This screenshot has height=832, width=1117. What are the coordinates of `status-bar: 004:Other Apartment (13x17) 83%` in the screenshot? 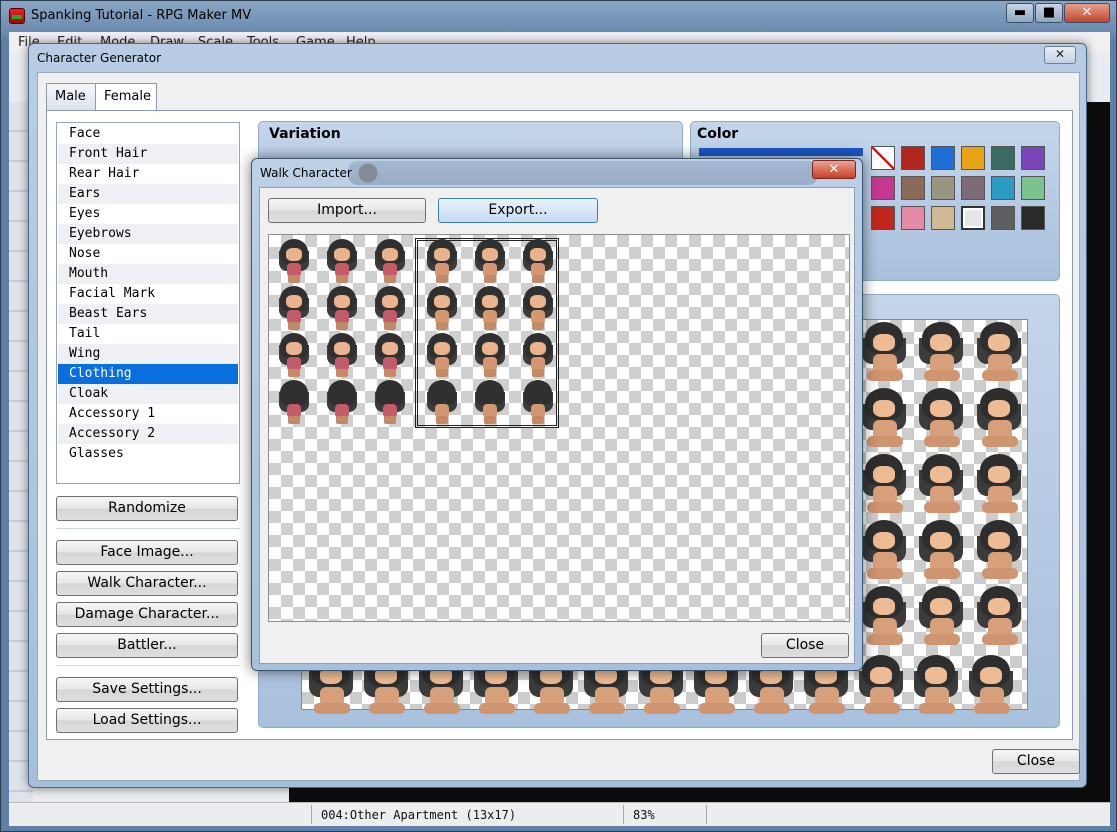 It's located at (559, 814).